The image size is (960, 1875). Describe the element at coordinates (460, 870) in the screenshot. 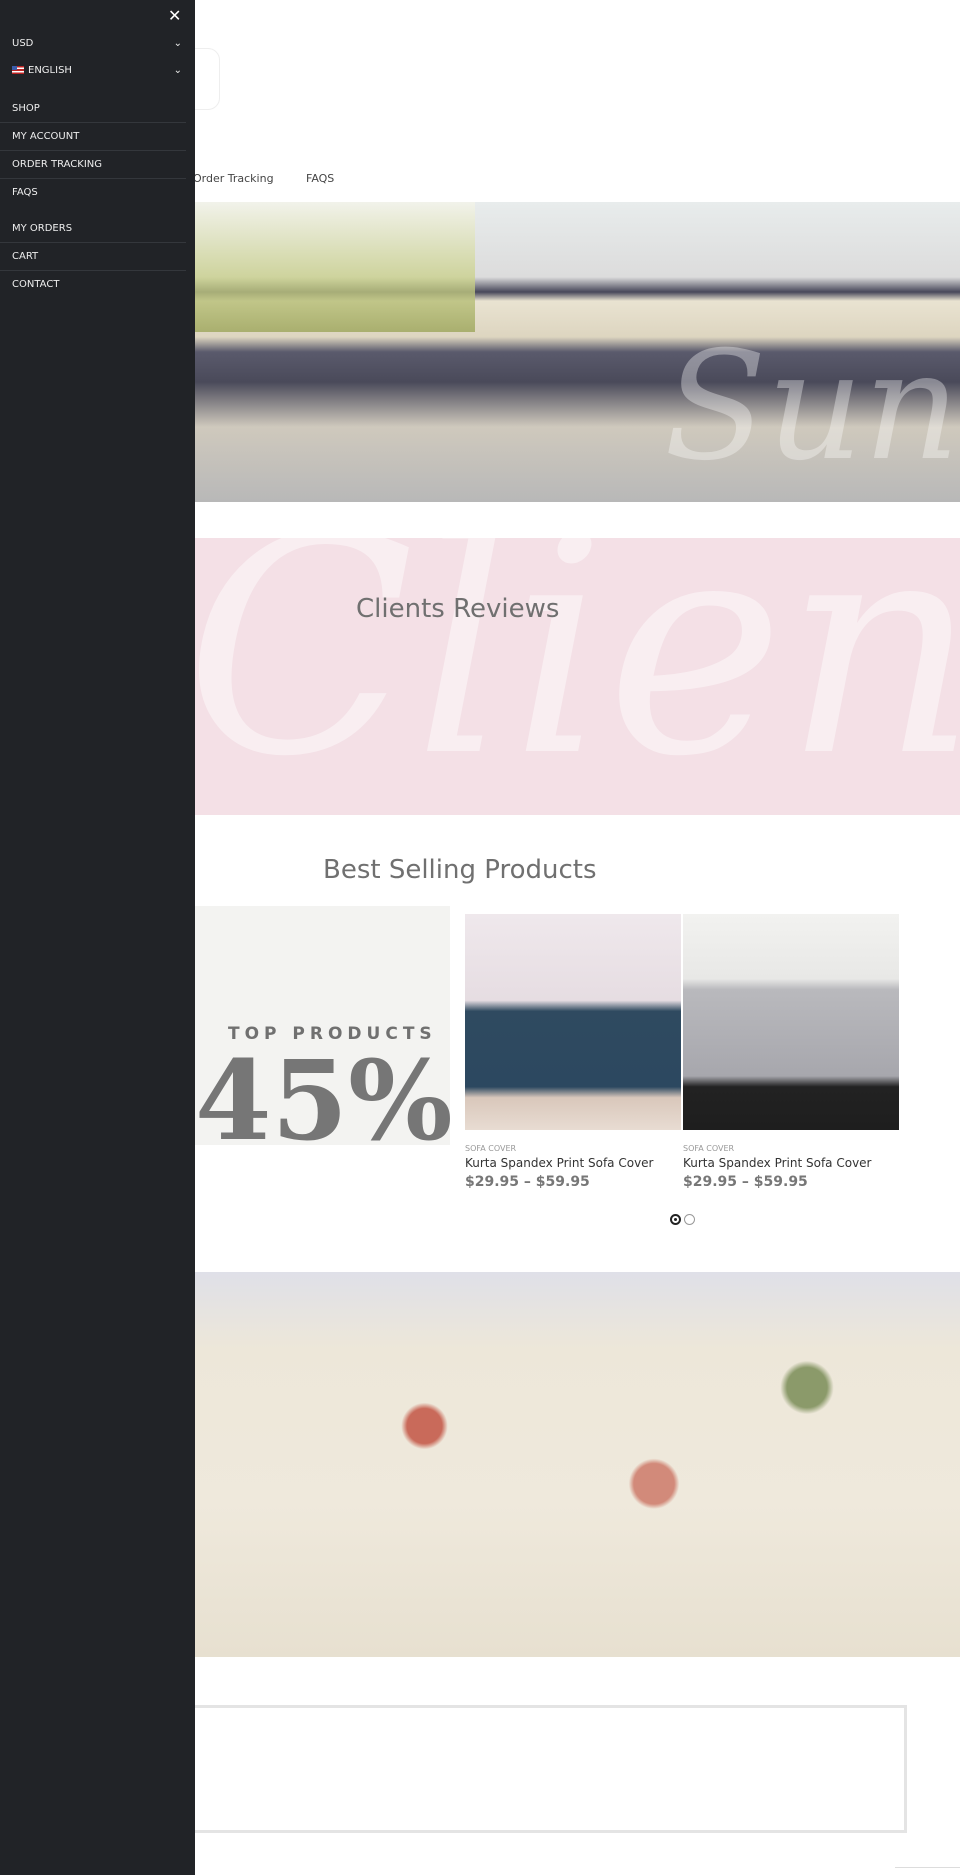

I see `best-selling-title: Best Selling Products` at that location.